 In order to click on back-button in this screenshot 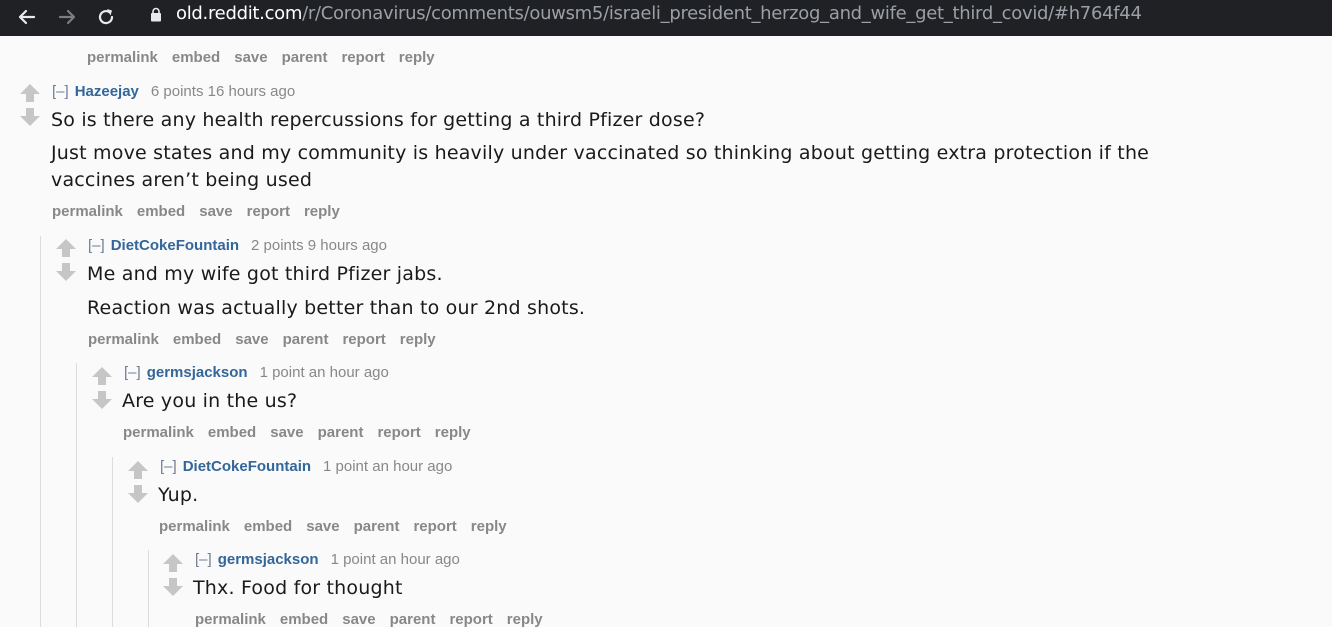, I will do `click(27, 17)`.